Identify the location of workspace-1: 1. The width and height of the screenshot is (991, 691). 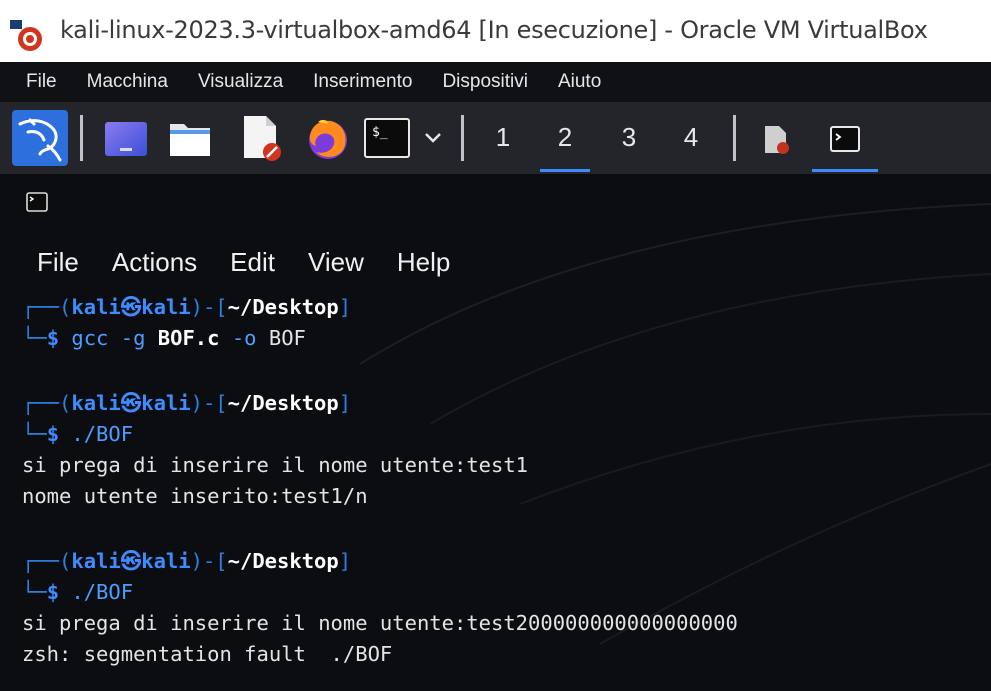
(503, 138).